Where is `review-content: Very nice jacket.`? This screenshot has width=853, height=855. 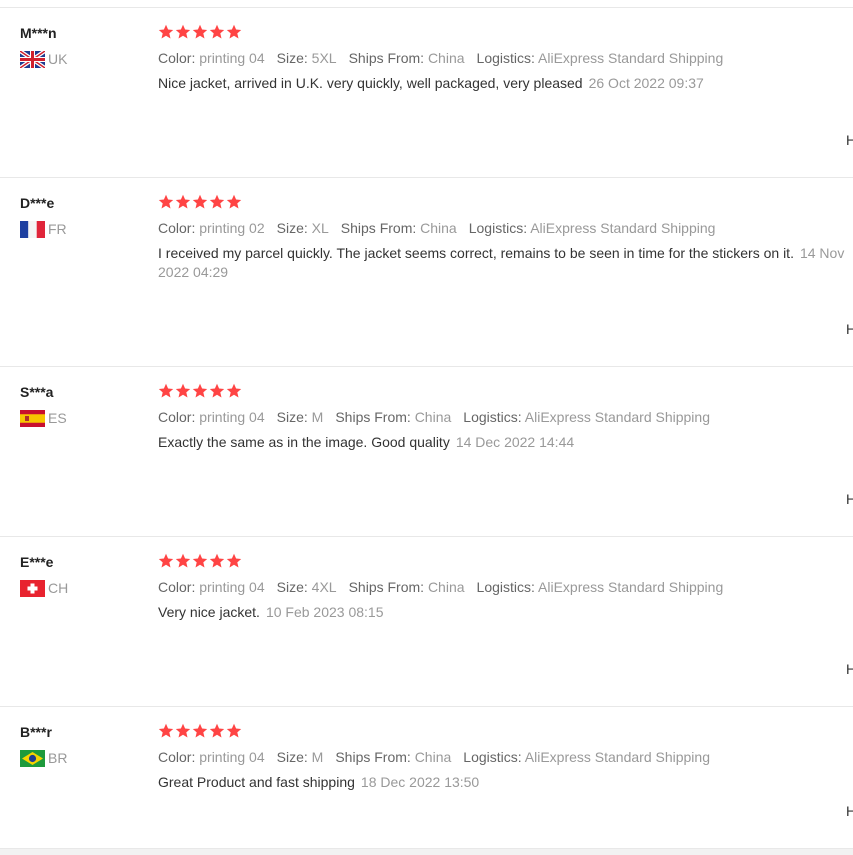 review-content: Very nice jacket. is located at coordinates (209, 612).